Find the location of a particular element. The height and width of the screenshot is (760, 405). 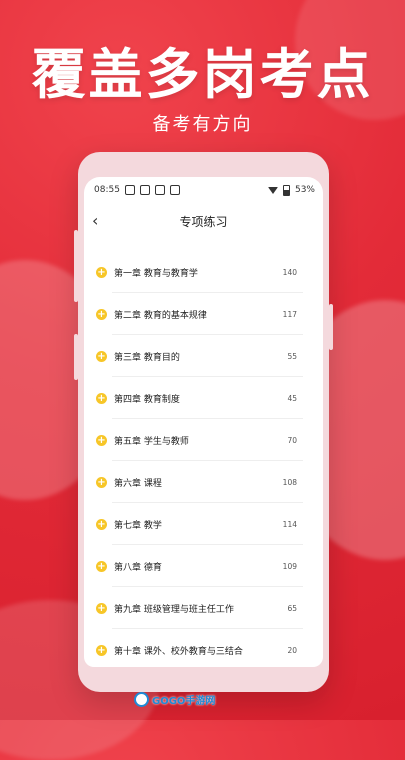

list-item: + 第二章 教育的基本规律 117 is located at coordinates (203, 314).